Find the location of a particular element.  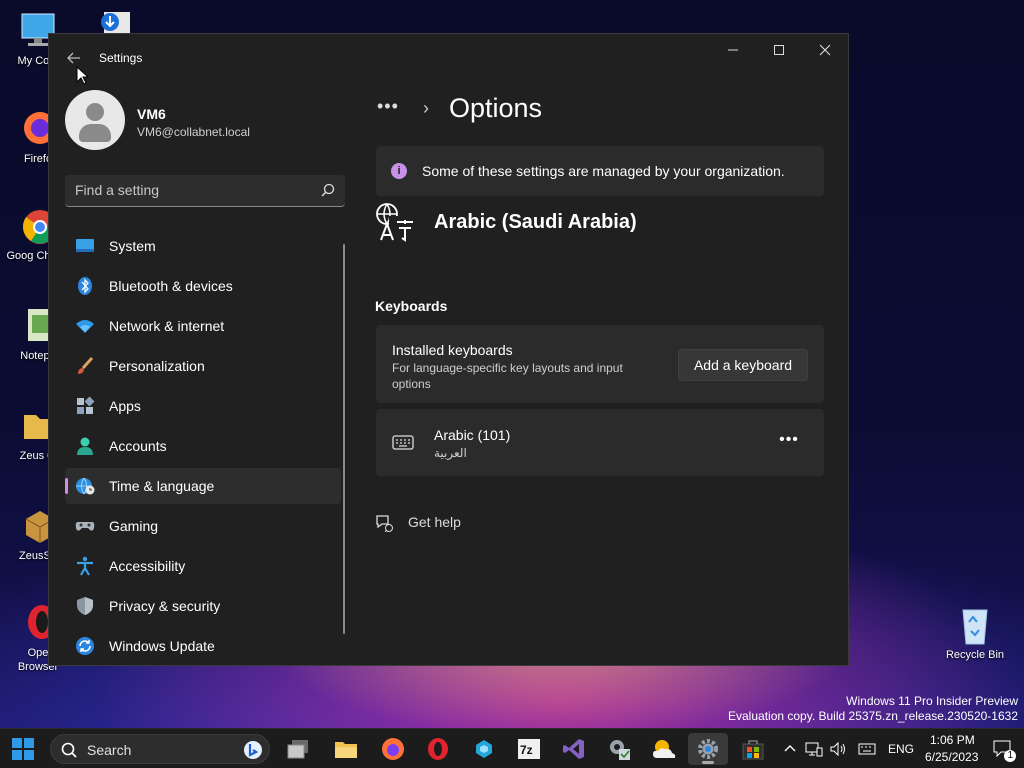

input-language-indicator: ENG is located at coordinates (901, 749).